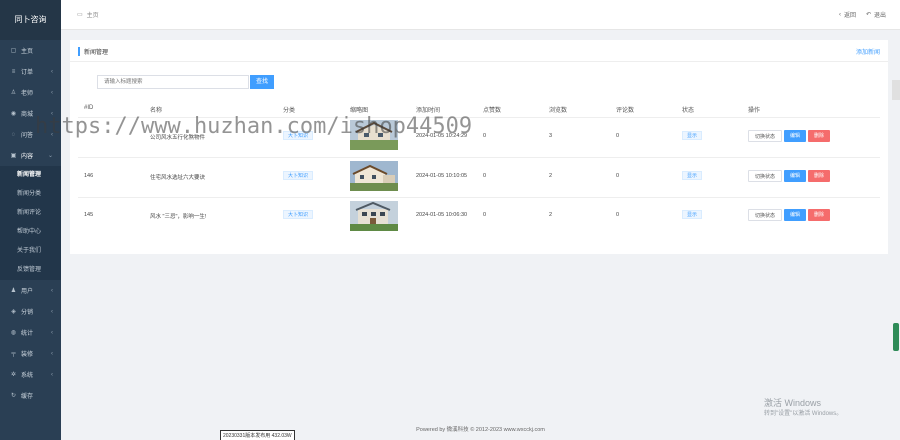 This screenshot has width=900, height=440. I want to click on row-time: 2024-01-05 10:10:05, so click(442, 176).